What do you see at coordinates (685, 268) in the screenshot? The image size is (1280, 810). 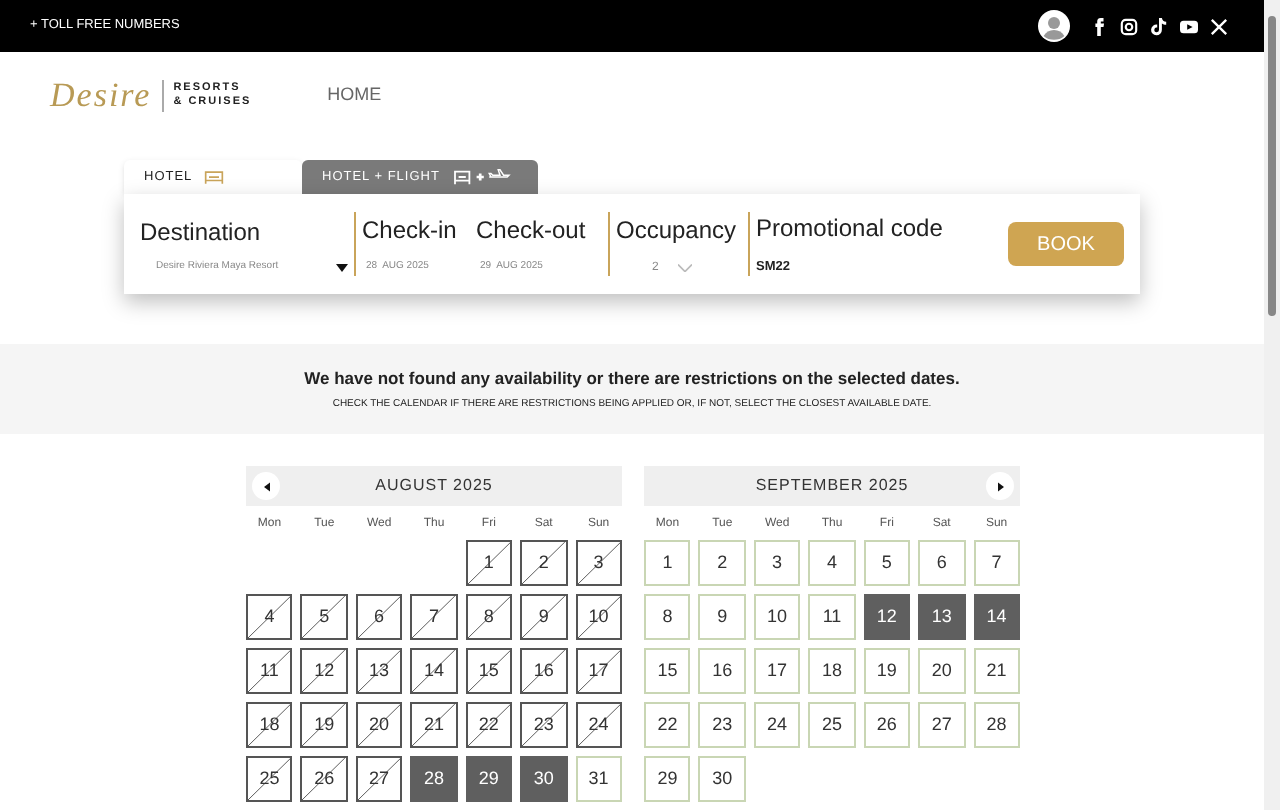 I see `chevron-down-icon` at bounding box center [685, 268].